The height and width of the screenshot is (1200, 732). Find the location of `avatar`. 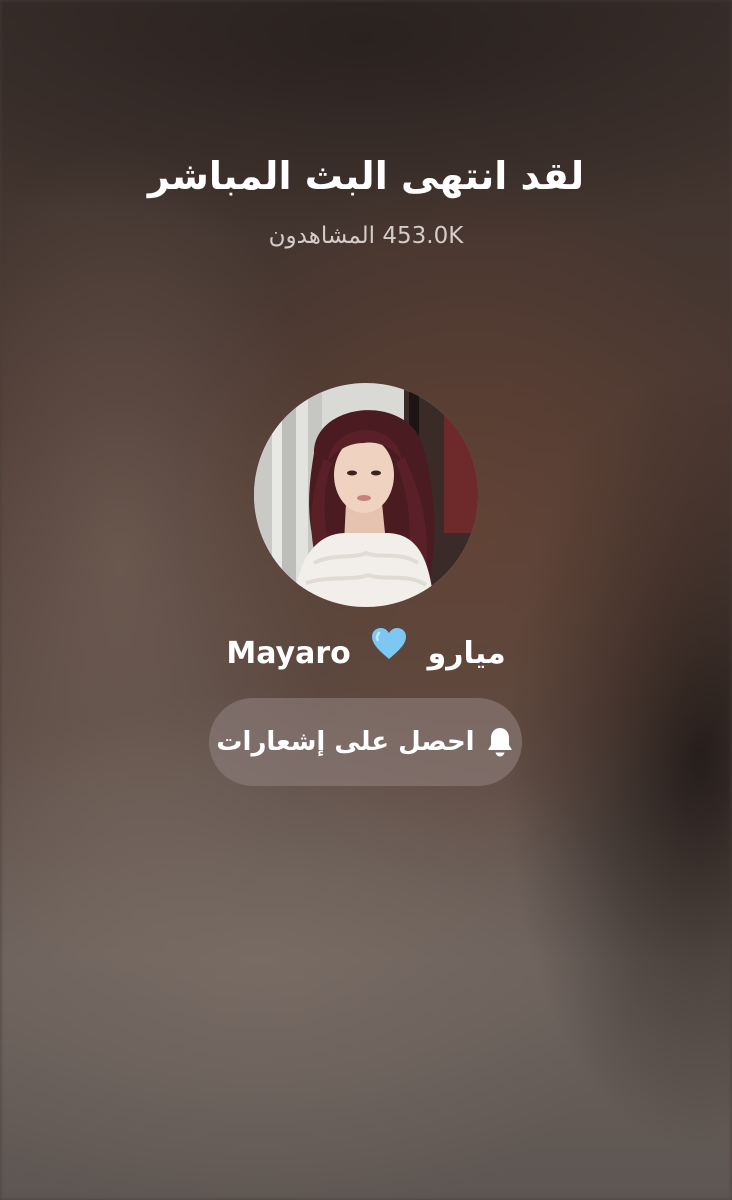

avatar is located at coordinates (366, 495).